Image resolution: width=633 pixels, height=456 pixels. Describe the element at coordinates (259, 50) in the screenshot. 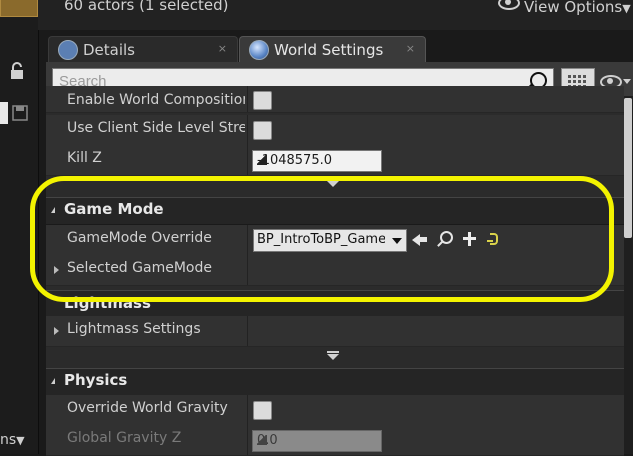

I see `globe-icon` at that location.